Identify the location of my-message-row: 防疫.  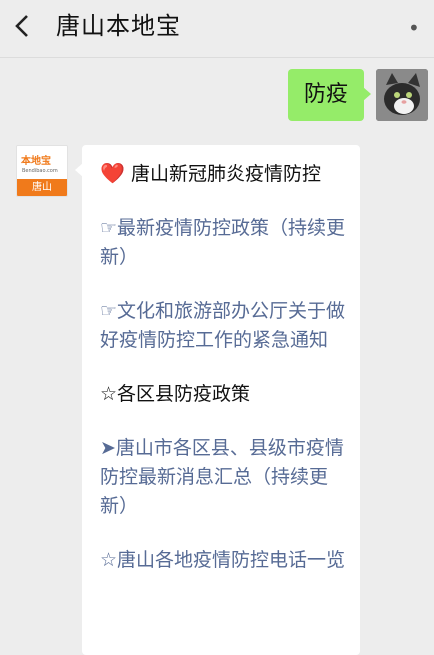
(217, 96).